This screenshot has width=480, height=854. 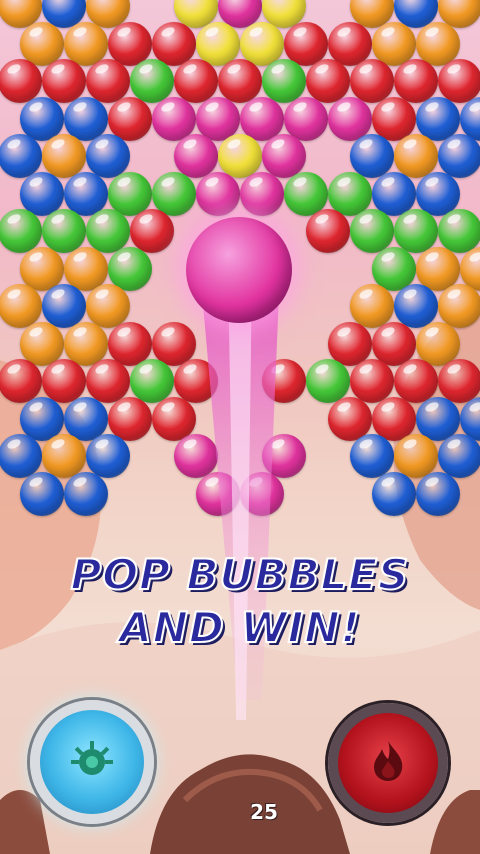 What do you see at coordinates (239, 270) in the screenshot?
I see `shot-bubble` at bounding box center [239, 270].